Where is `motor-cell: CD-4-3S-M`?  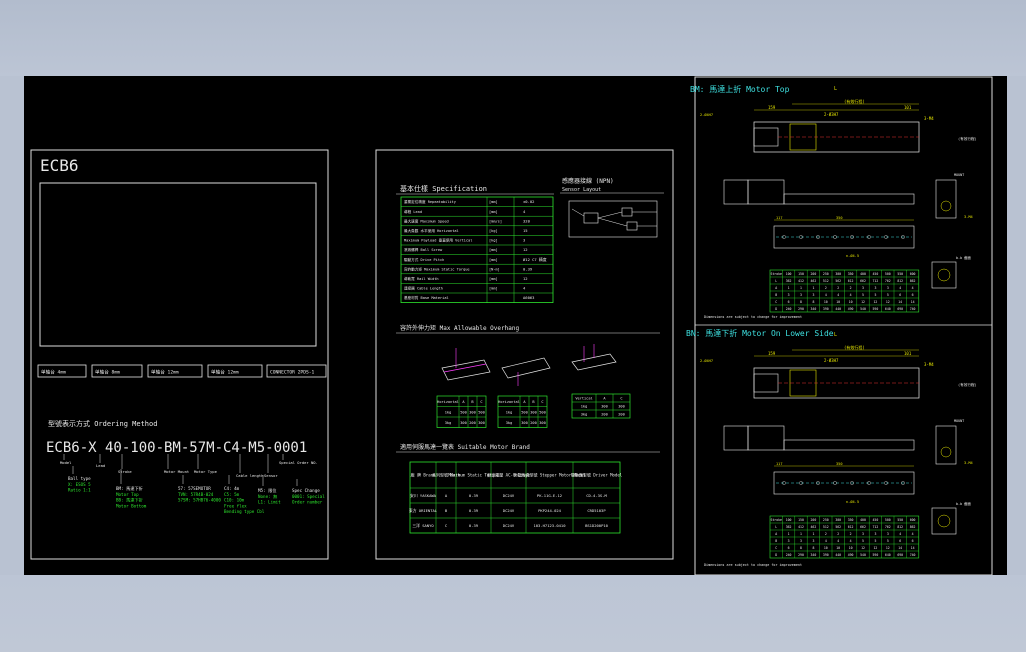 motor-cell: CD-4-3S-M is located at coordinates (596, 495).